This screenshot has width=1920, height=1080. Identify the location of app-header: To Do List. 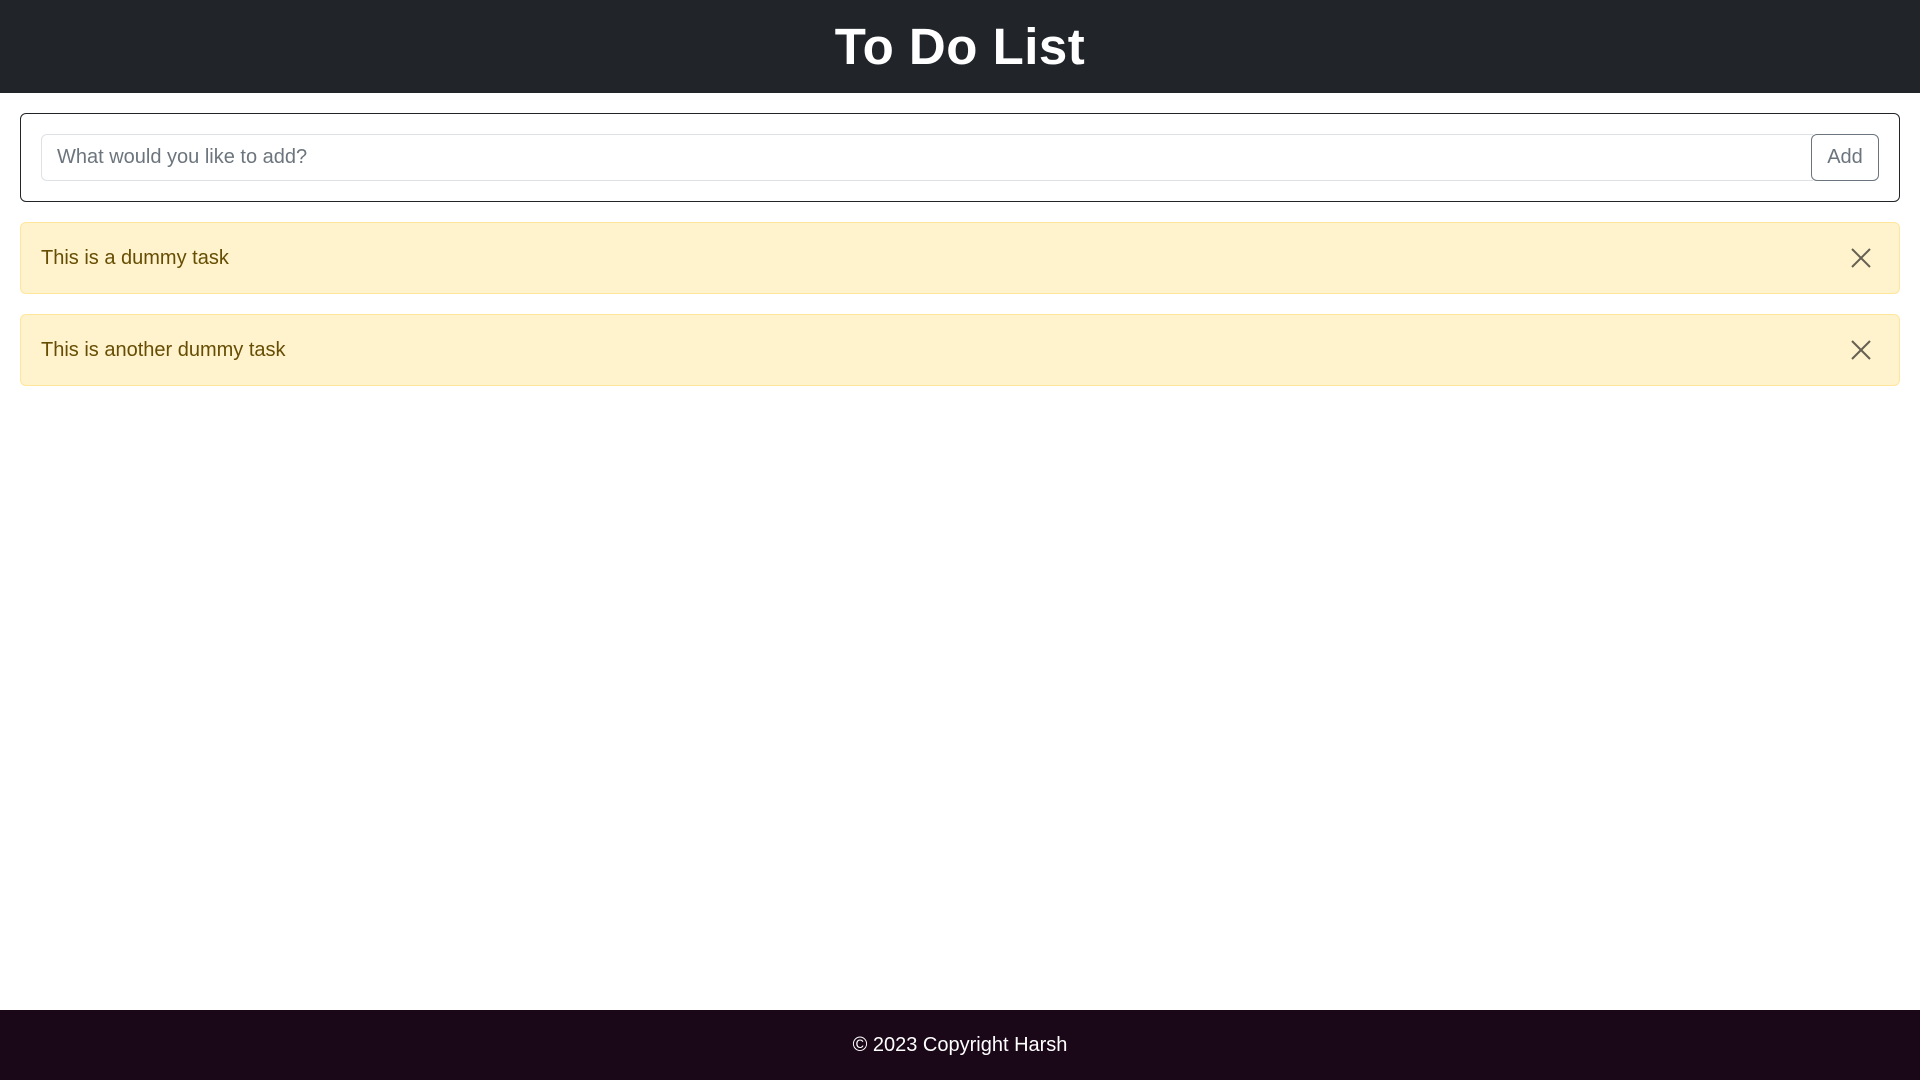
(960, 46).